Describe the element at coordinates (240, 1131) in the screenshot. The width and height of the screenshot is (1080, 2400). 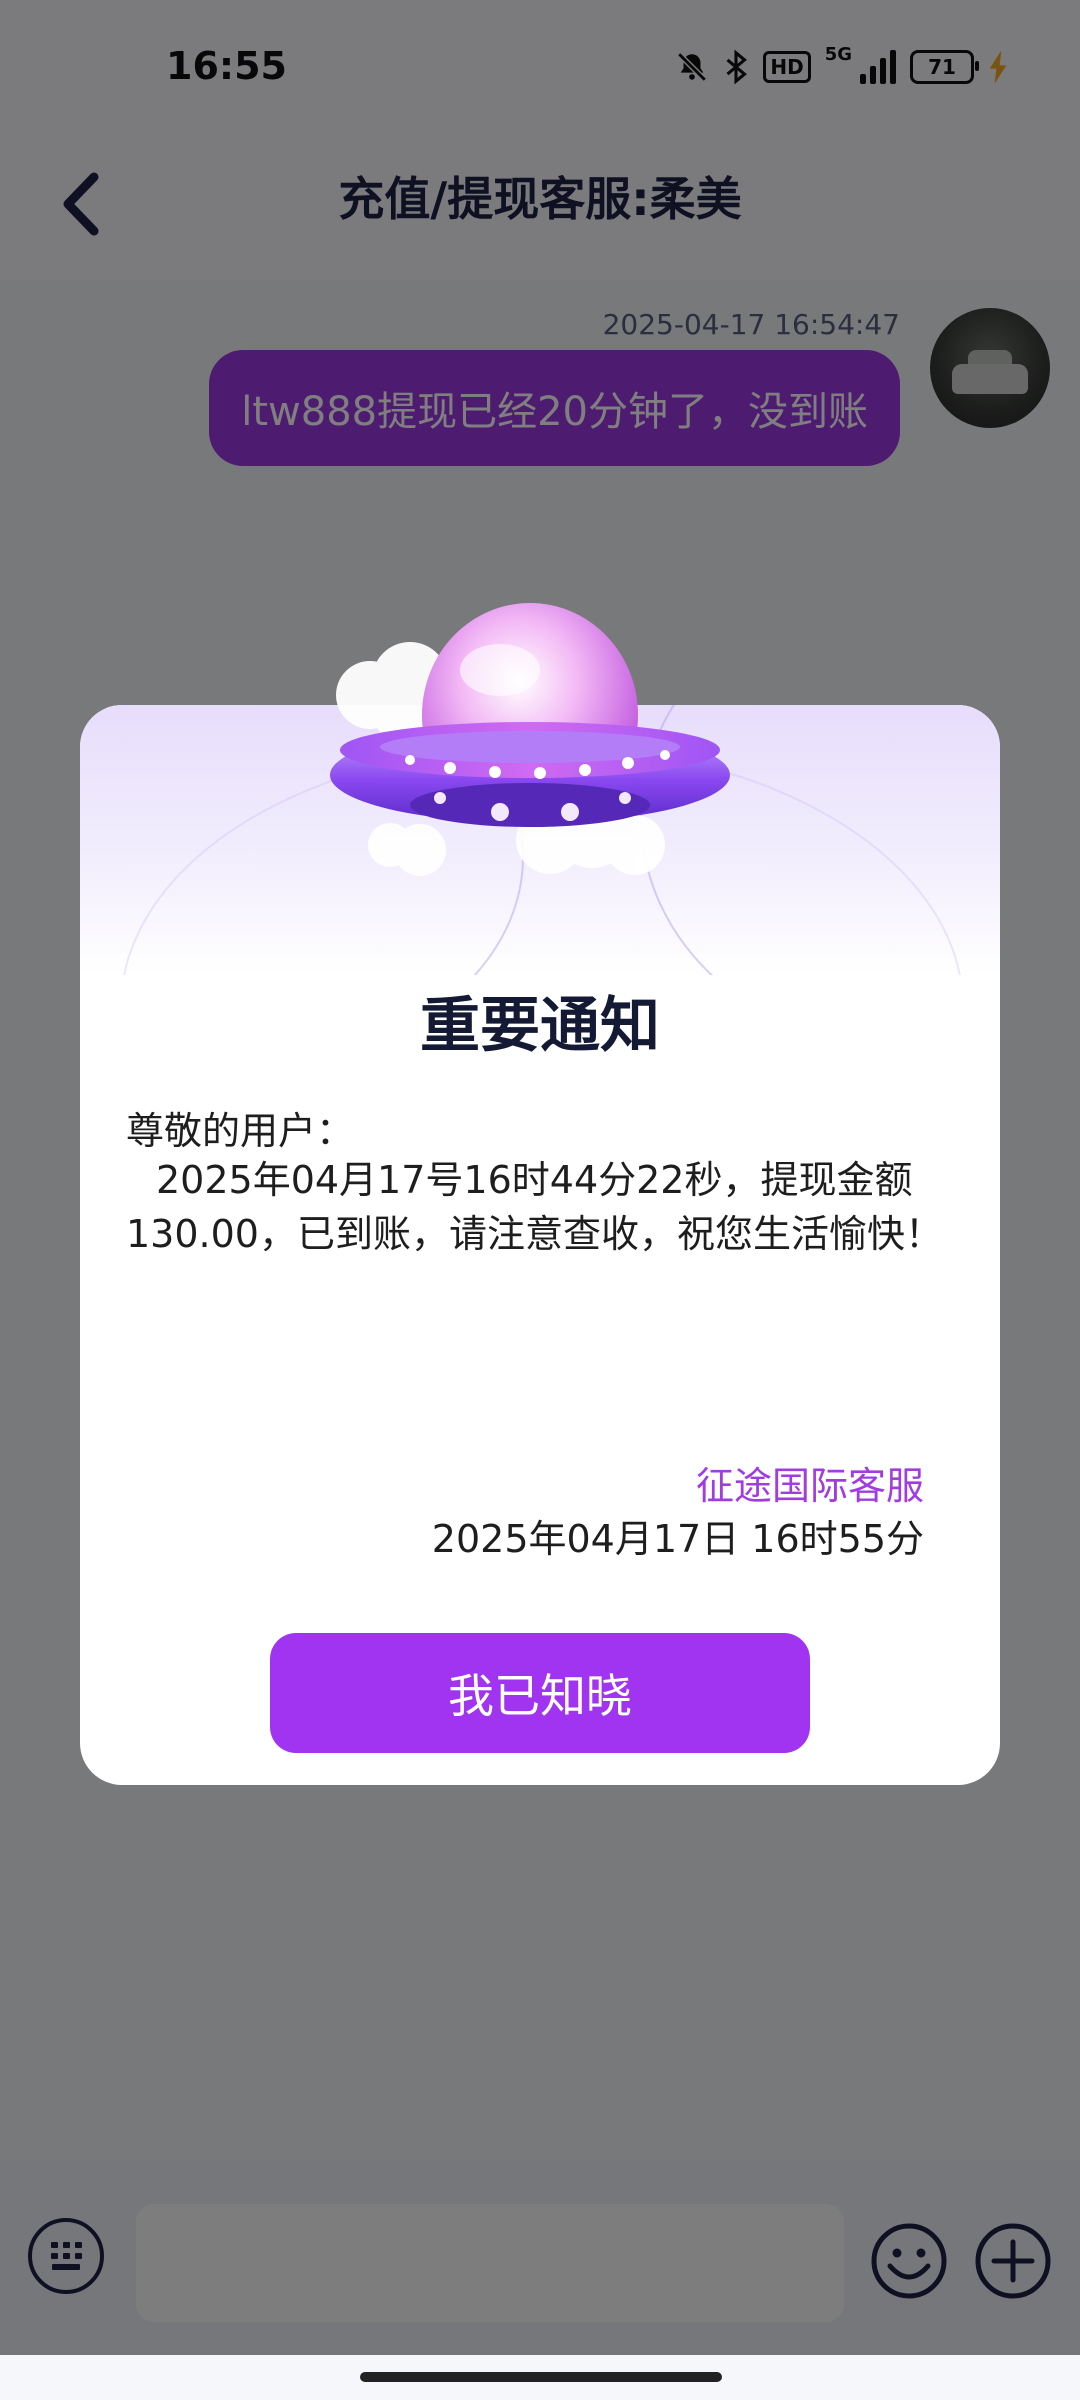
I see `dialog-greeting: 尊敬的用户：` at that location.